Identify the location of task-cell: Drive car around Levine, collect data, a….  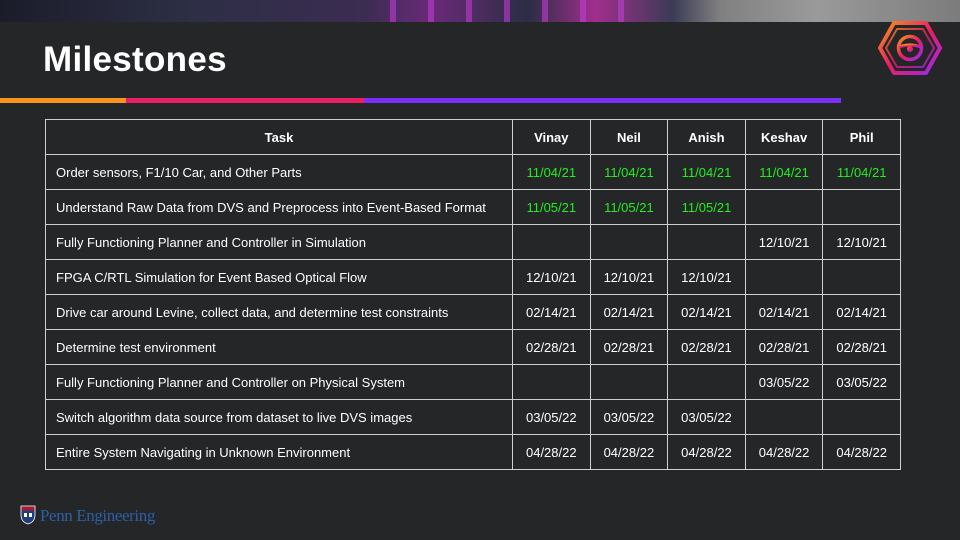
(279, 312).